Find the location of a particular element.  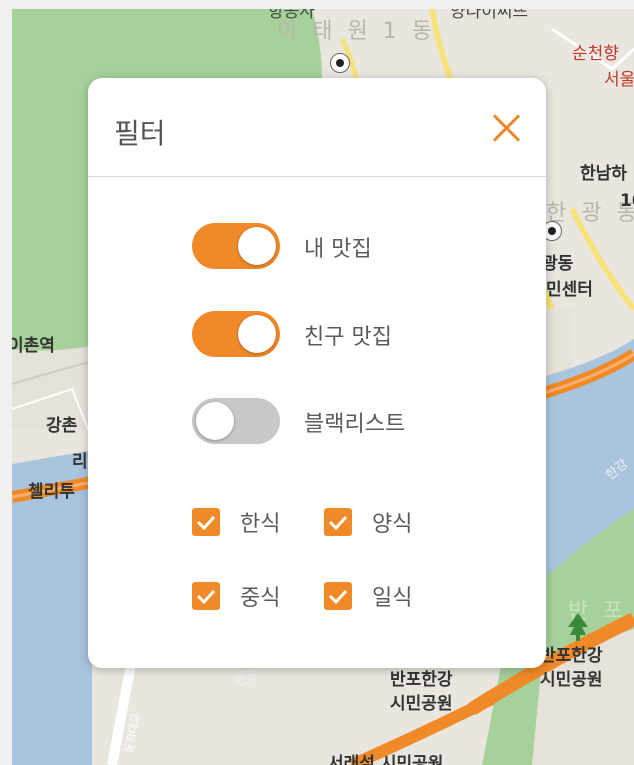

toggle-label: 친구 맛집 is located at coordinates (348, 337).